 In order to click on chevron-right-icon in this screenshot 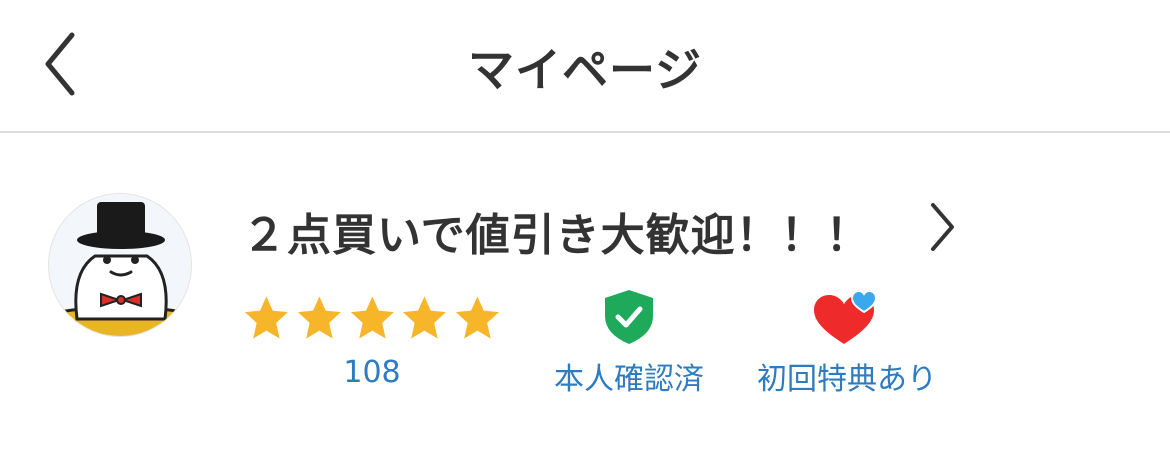, I will do `click(942, 227)`.